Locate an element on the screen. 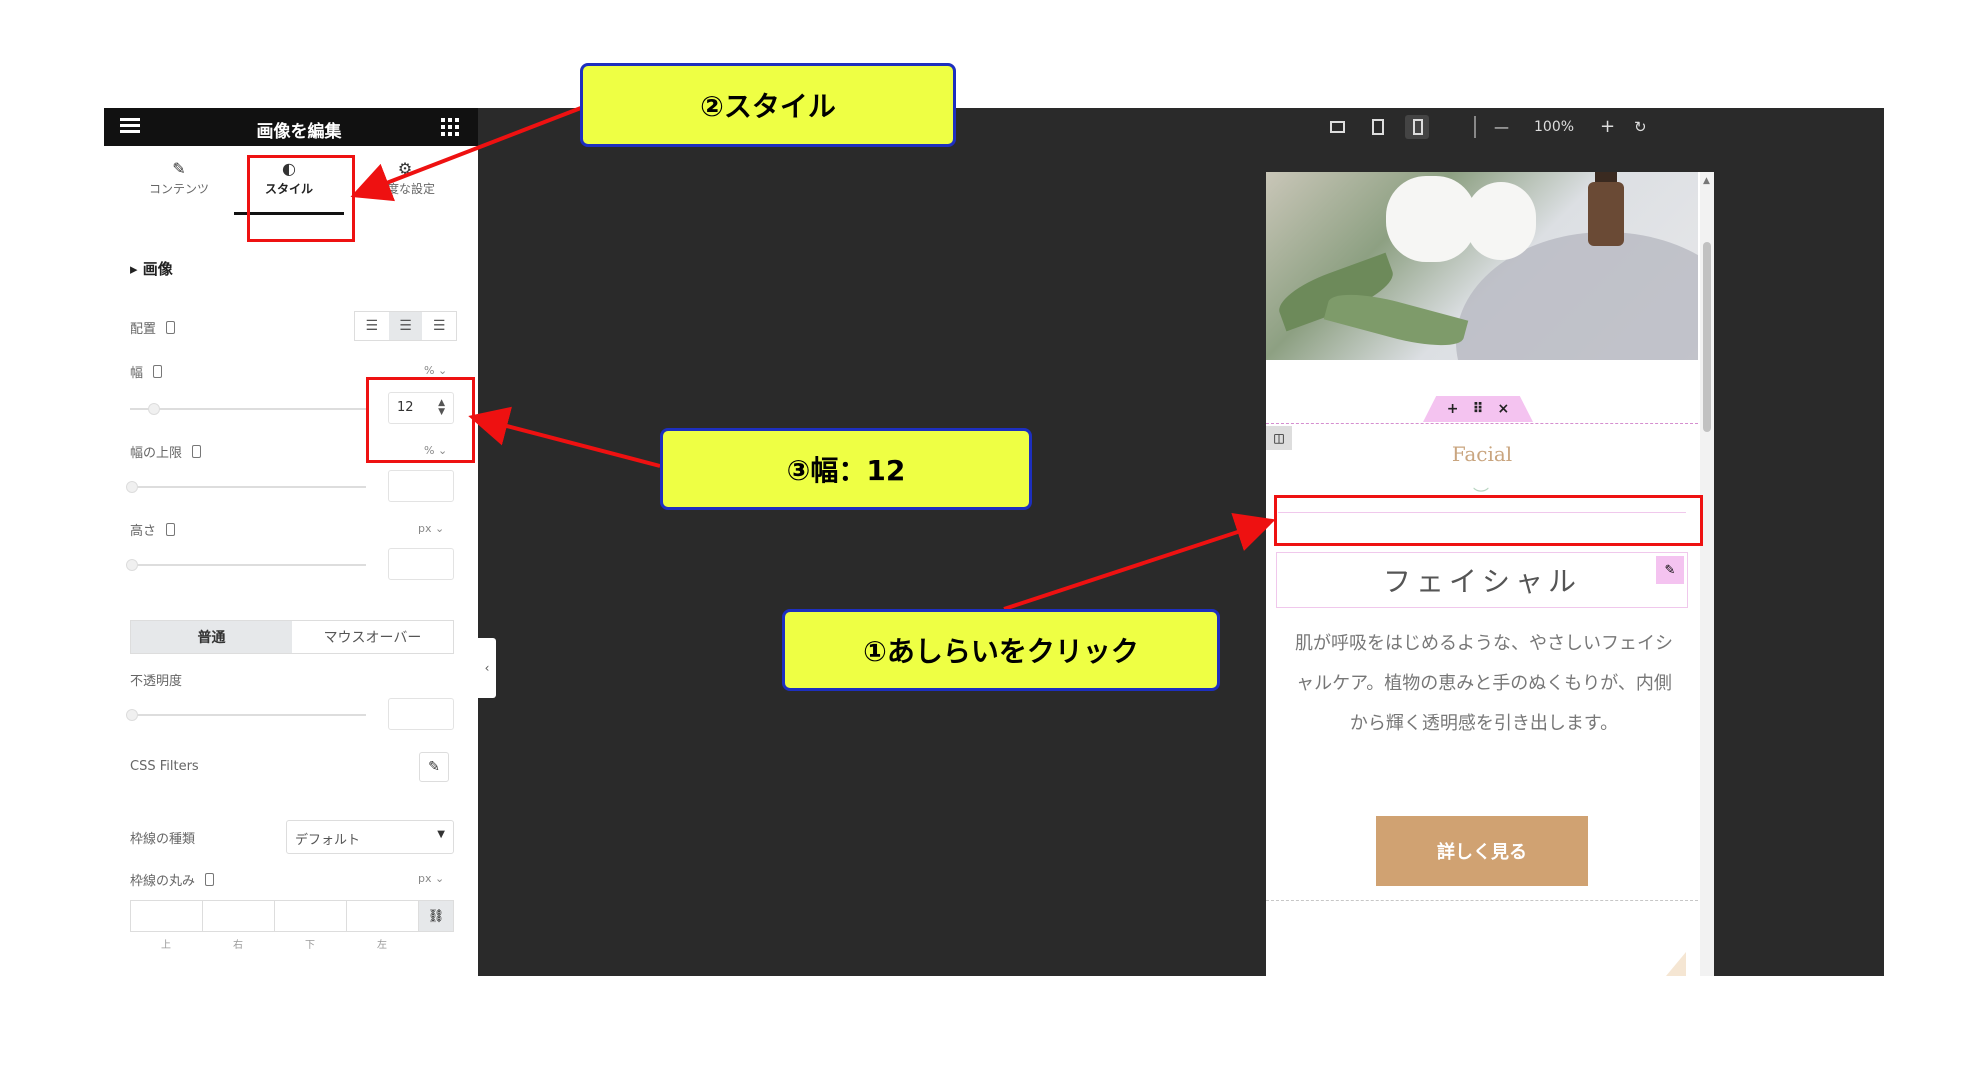  callout-style: ②スタイル is located at coordinates (768, 105).